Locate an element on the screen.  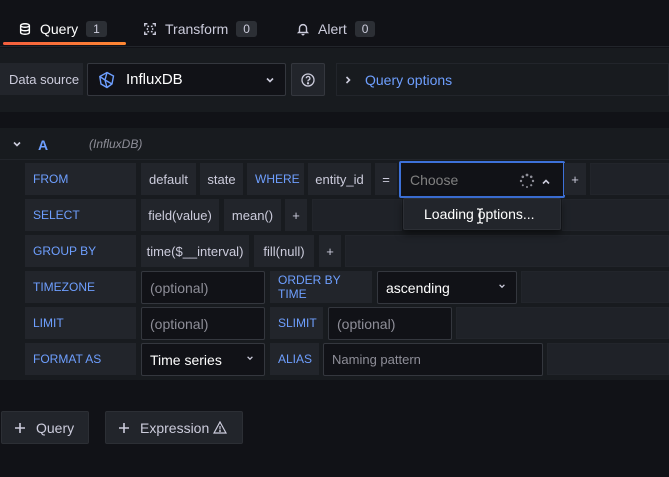
transform-icon is located at coordinates (150, 29).